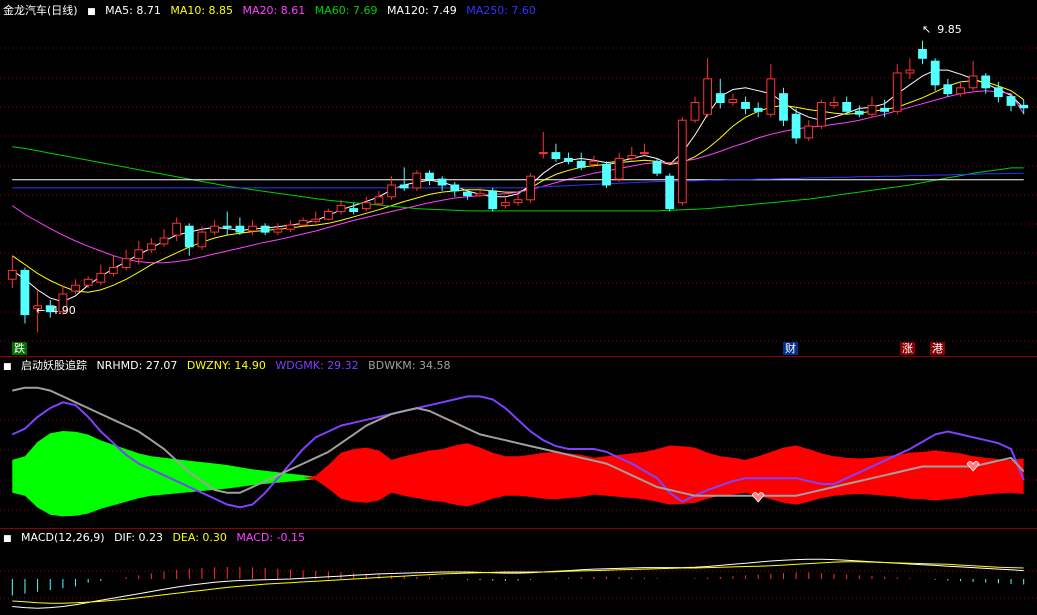  Describe the element at coordinates (133, 10) in the screenshot. I see `ma5-label: MA5: 8.71` at that location.